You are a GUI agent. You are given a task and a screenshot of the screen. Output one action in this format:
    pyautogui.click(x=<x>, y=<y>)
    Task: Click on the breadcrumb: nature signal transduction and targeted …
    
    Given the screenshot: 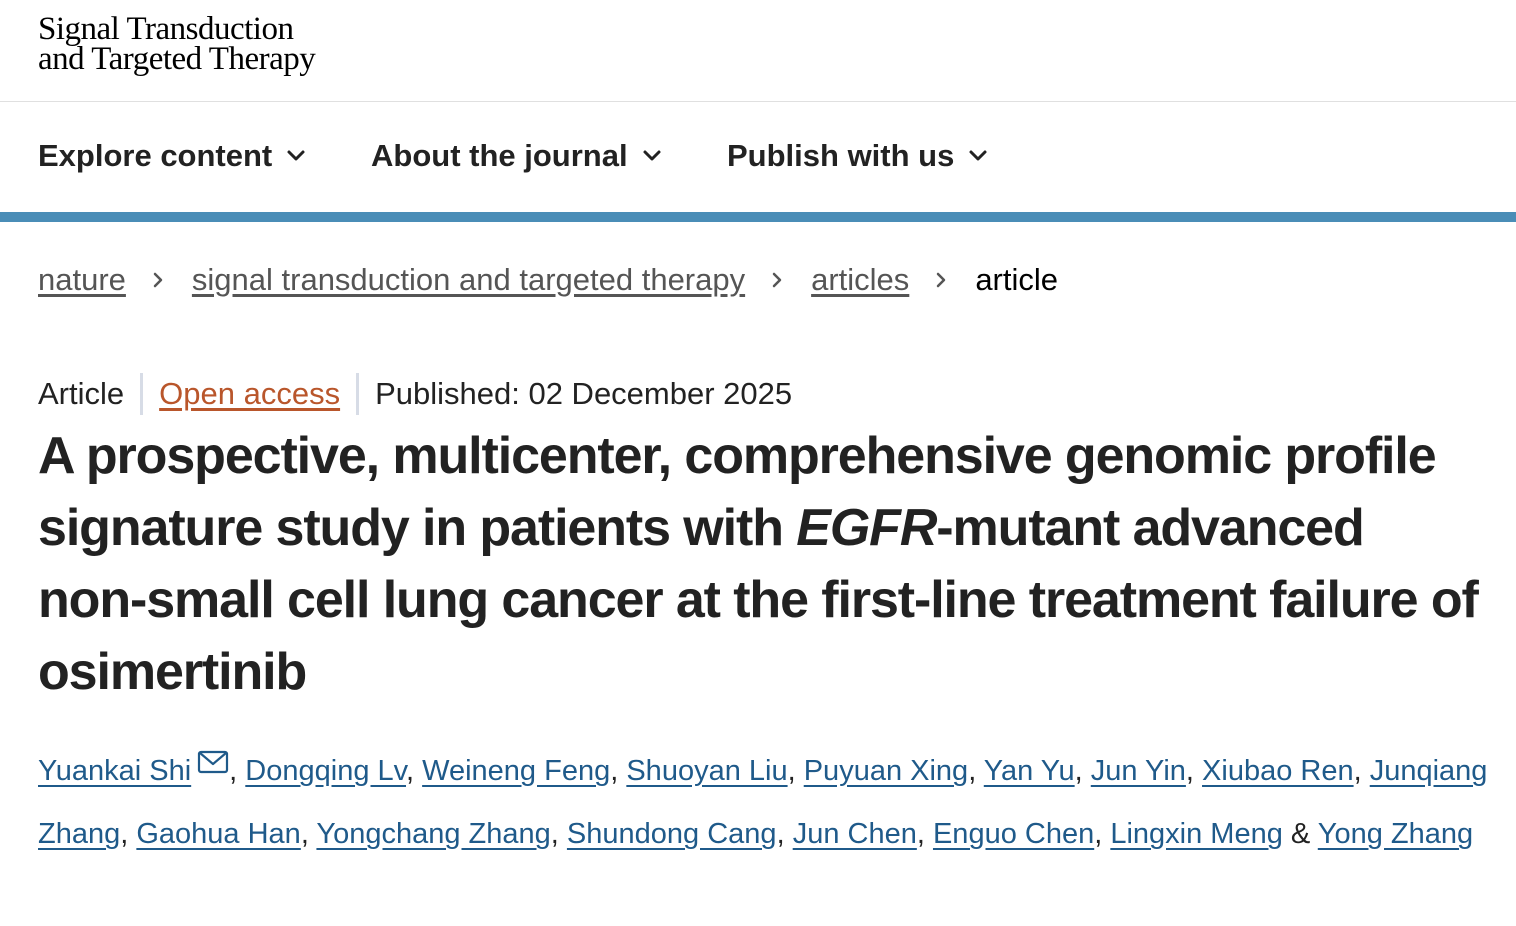 What is the action you would take?
    pyautogui.click(x=548, y=280)
    